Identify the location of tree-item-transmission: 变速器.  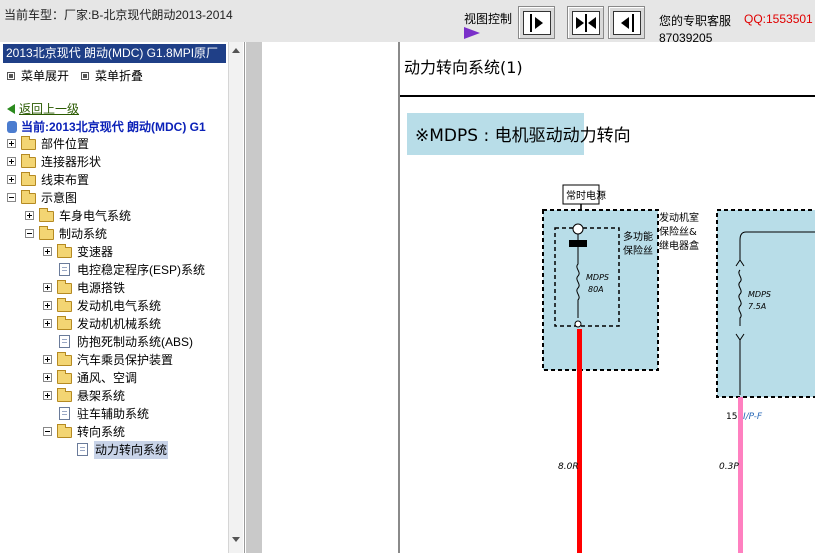
(135, 252).